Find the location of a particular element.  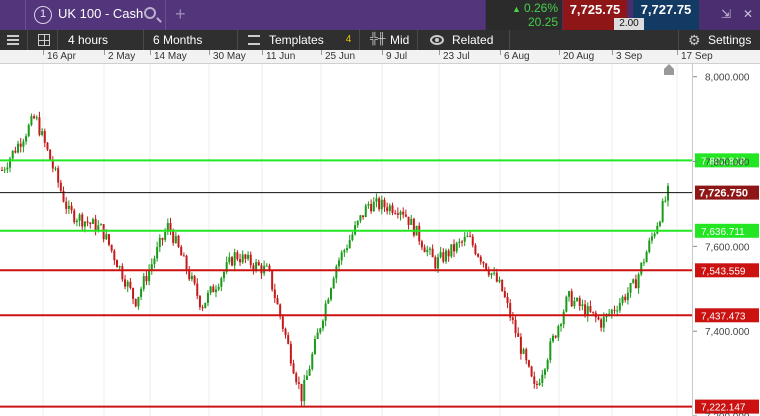

date-label: 25 Jun is located at coordinates (340, 56).